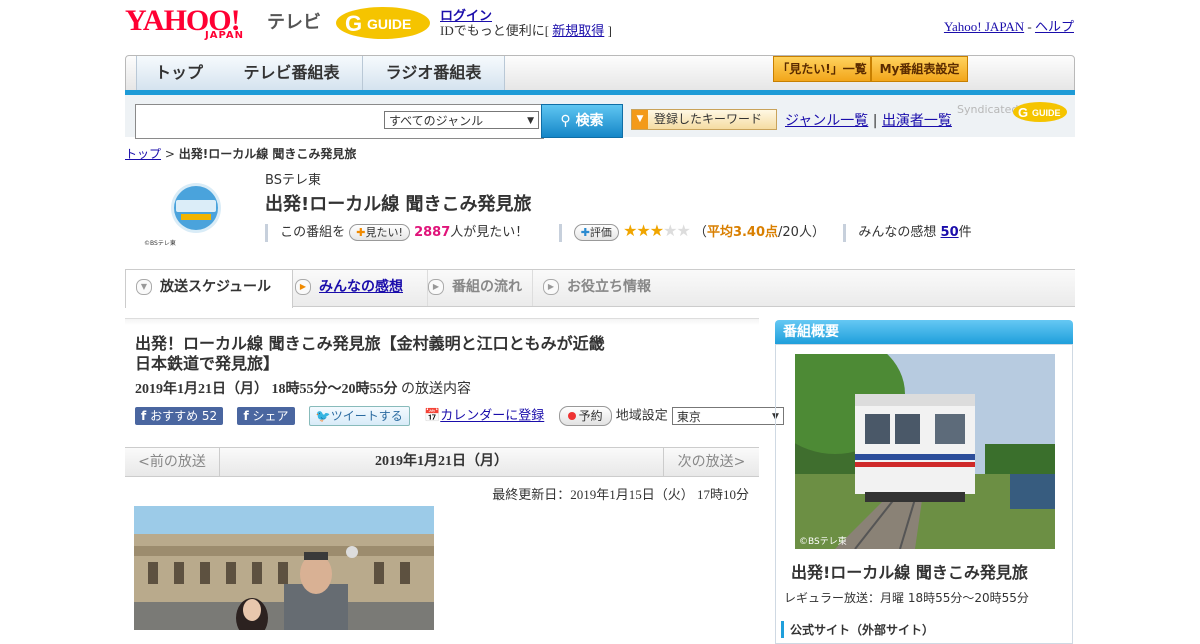  What do you see at coordinates (822, 69) in the screenshot?
I see `want-list-button: 「見たい!」一覧` at bounding box center [822, 69].